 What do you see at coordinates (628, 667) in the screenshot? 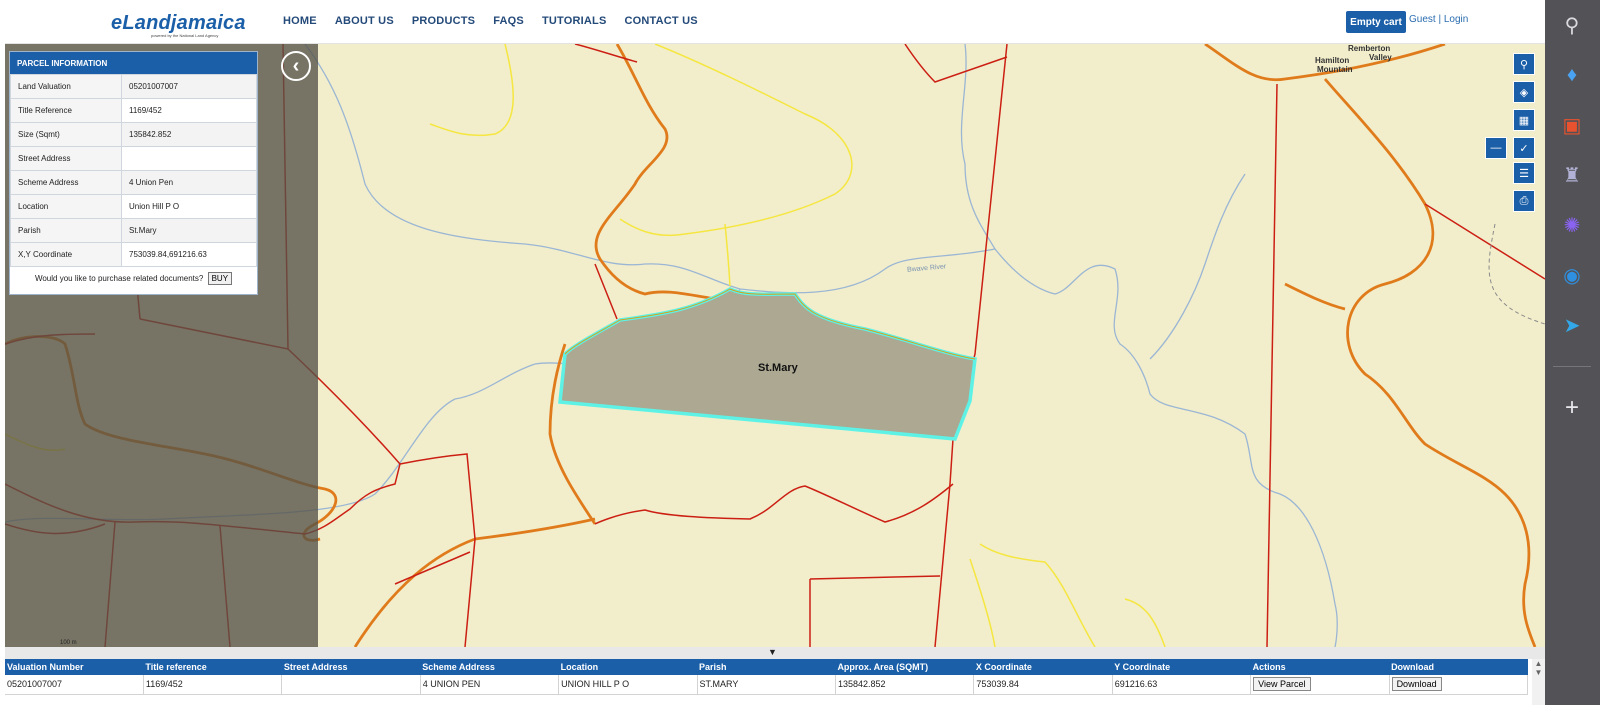
I see `col-location: Location` at bounding box center [628, 667].